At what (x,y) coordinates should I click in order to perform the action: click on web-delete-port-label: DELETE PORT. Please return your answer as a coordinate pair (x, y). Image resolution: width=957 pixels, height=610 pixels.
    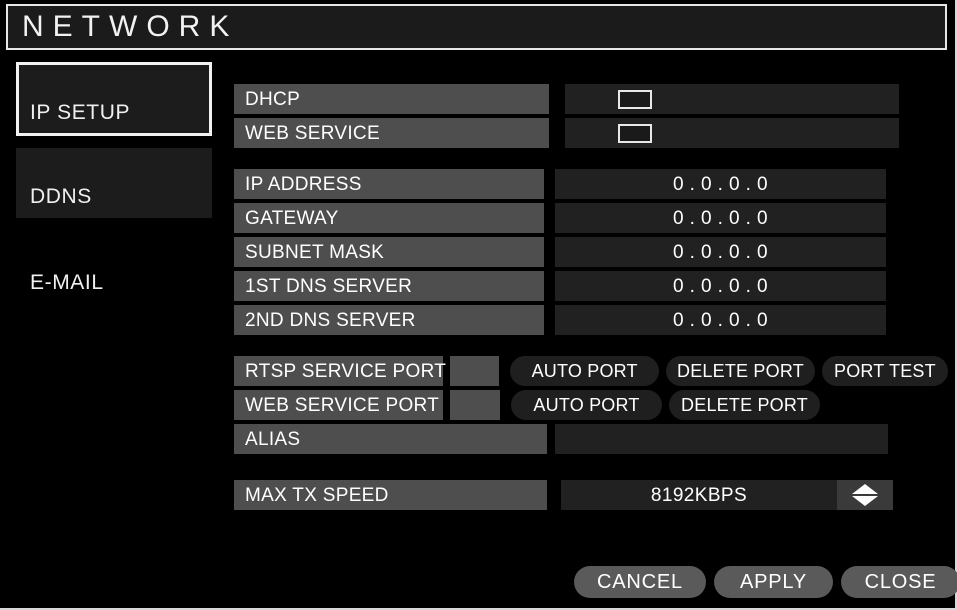
    Looking at the image, I should click on (744, 405).